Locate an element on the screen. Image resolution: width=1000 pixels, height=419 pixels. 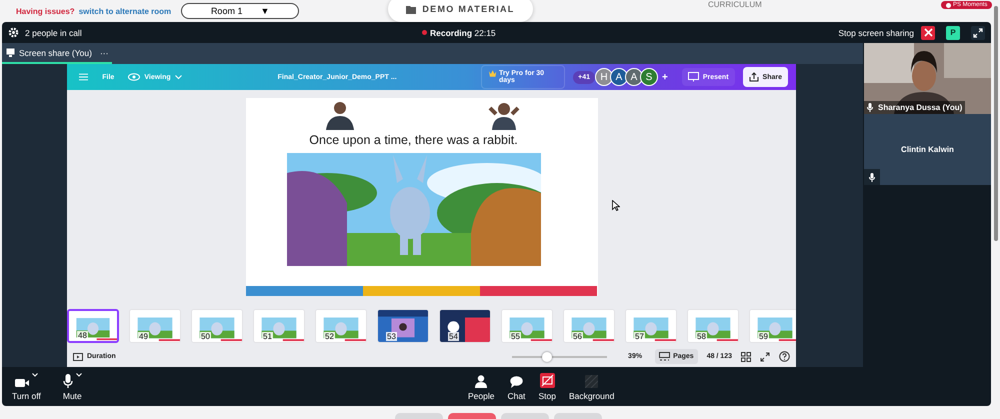
fullscreen-button is located at coordinates (978, 33).